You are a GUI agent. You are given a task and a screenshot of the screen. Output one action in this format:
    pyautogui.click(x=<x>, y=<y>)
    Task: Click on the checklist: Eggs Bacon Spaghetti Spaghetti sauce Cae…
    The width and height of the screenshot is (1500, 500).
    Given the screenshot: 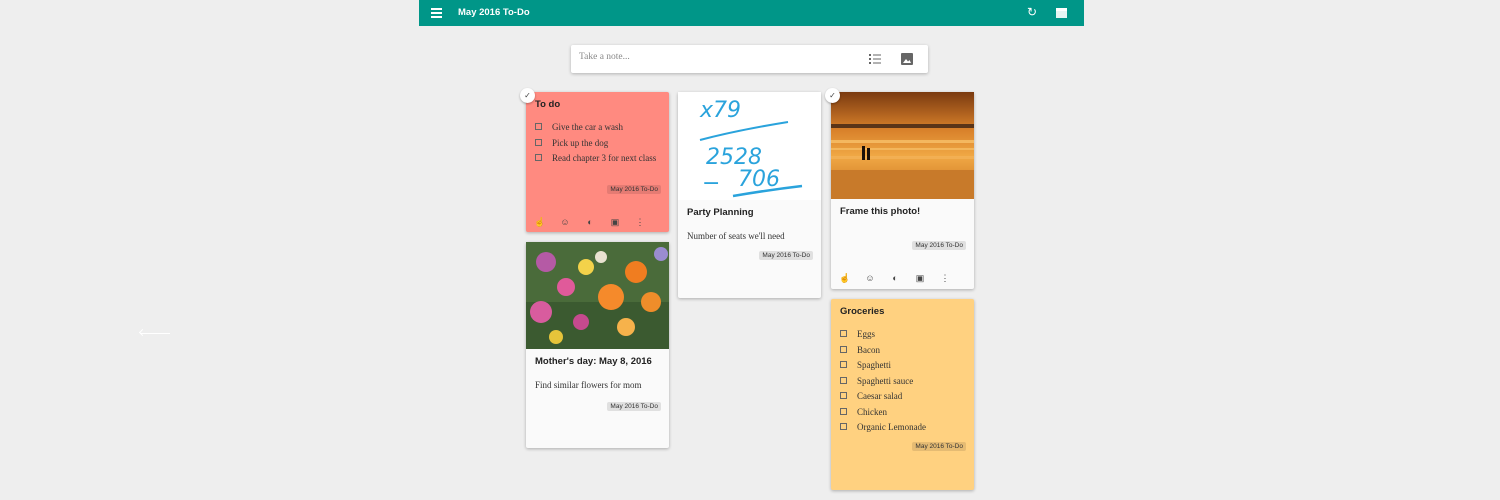 What is the action you would take?
    pyautogui.click(x=902, y=381)
    